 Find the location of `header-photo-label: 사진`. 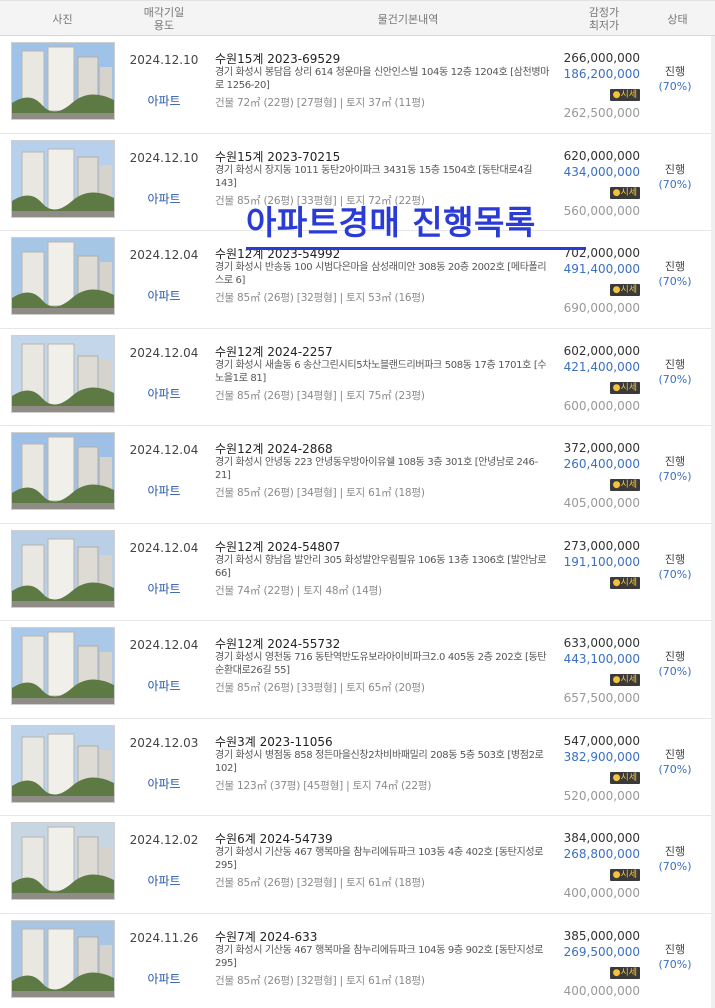

header-photo-label: 사진 is located at coordinates (62, 19).